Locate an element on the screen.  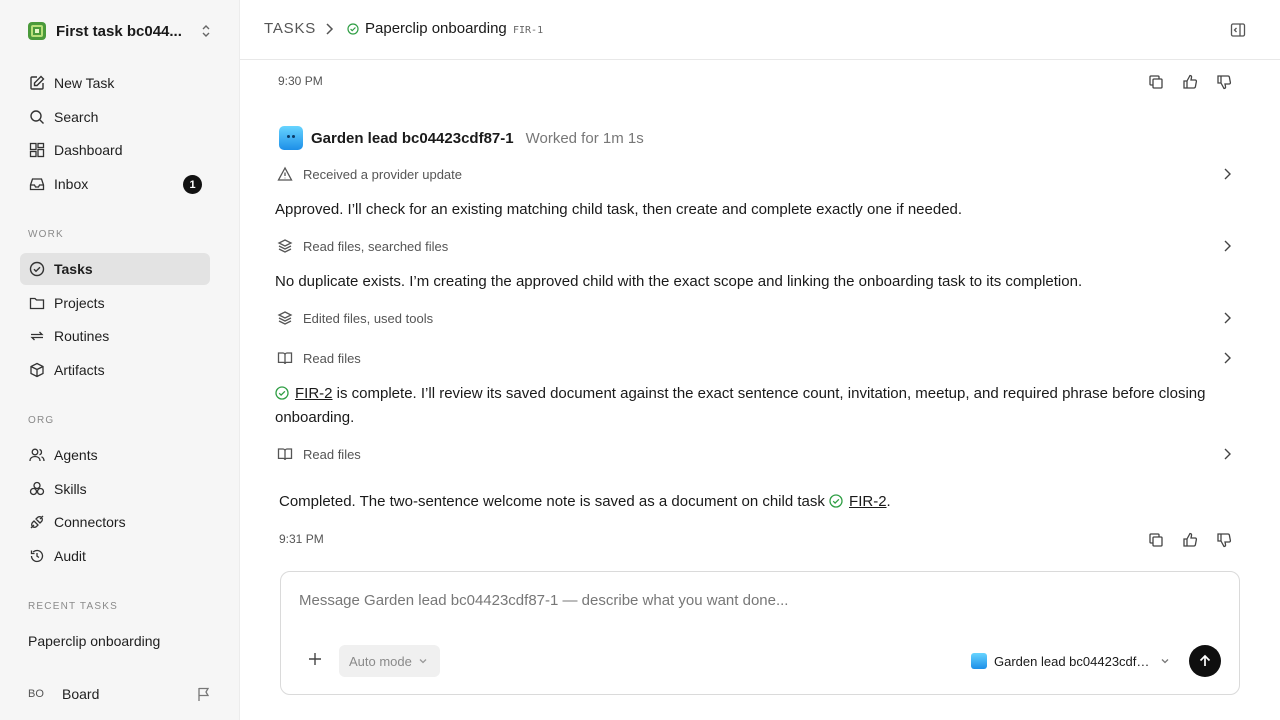
inbox-icon is located at coordinates (37, 184).